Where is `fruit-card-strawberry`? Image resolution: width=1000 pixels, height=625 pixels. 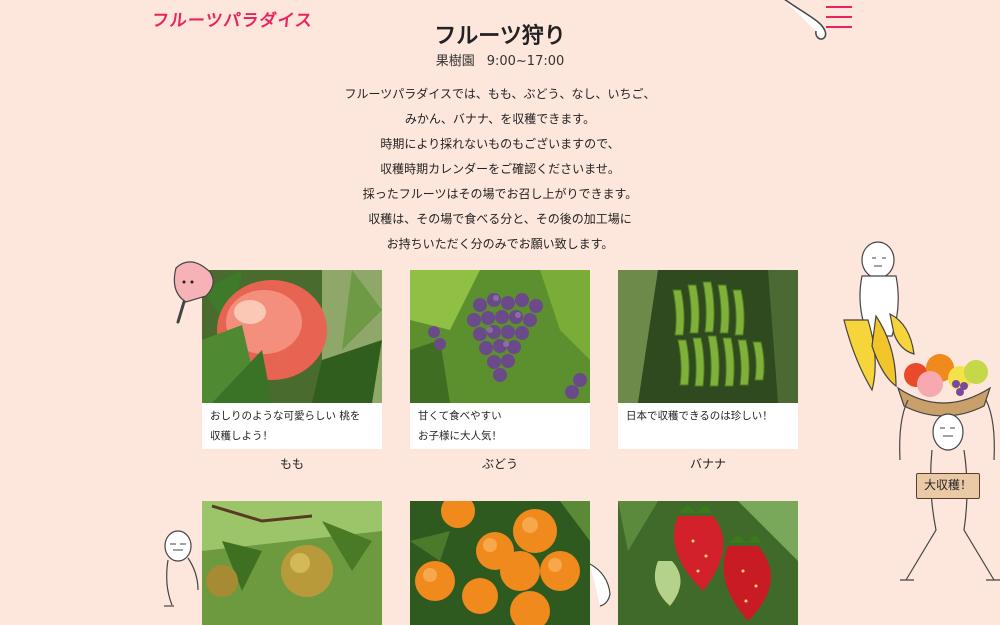 fruit-card-strawberry is located at coordinates (708, 563).